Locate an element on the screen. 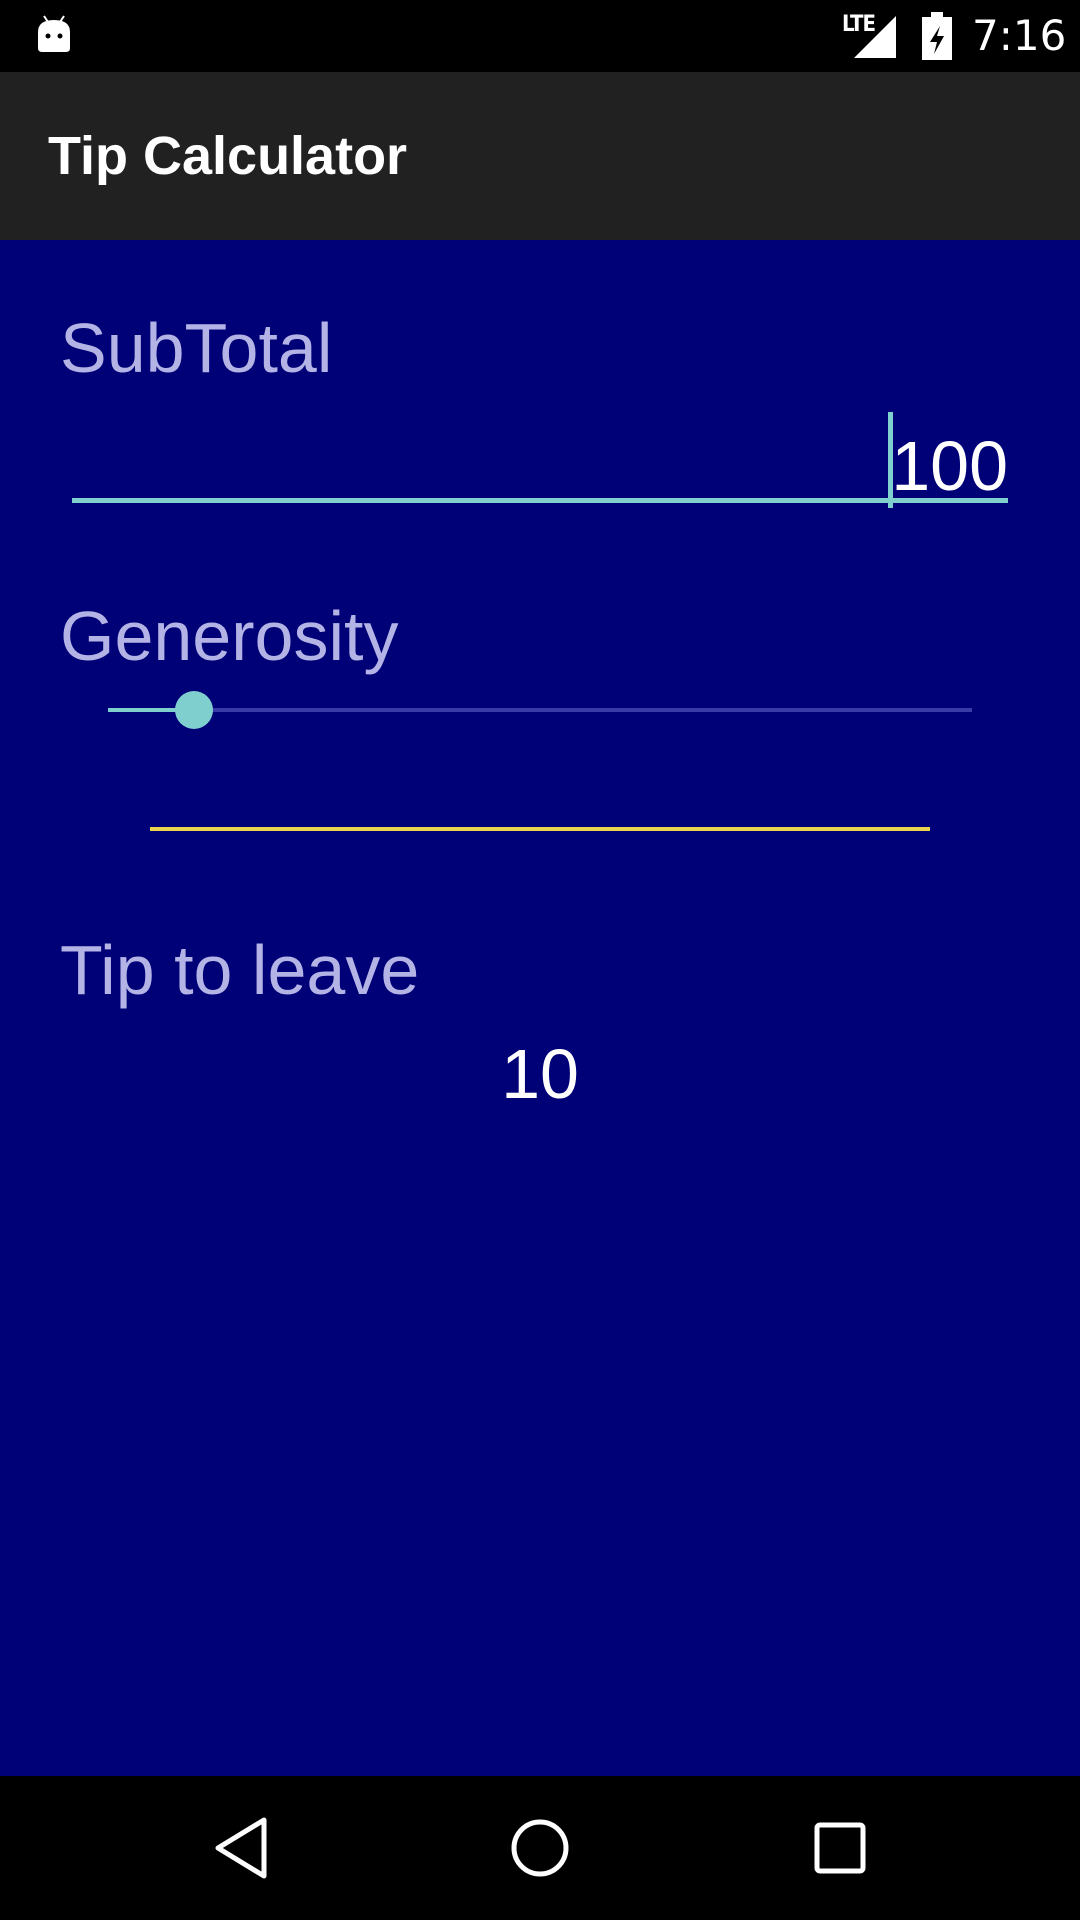 The height and width of the screenshot is (1920, 1080). generosity-slider is located at coordinates (540, 710).